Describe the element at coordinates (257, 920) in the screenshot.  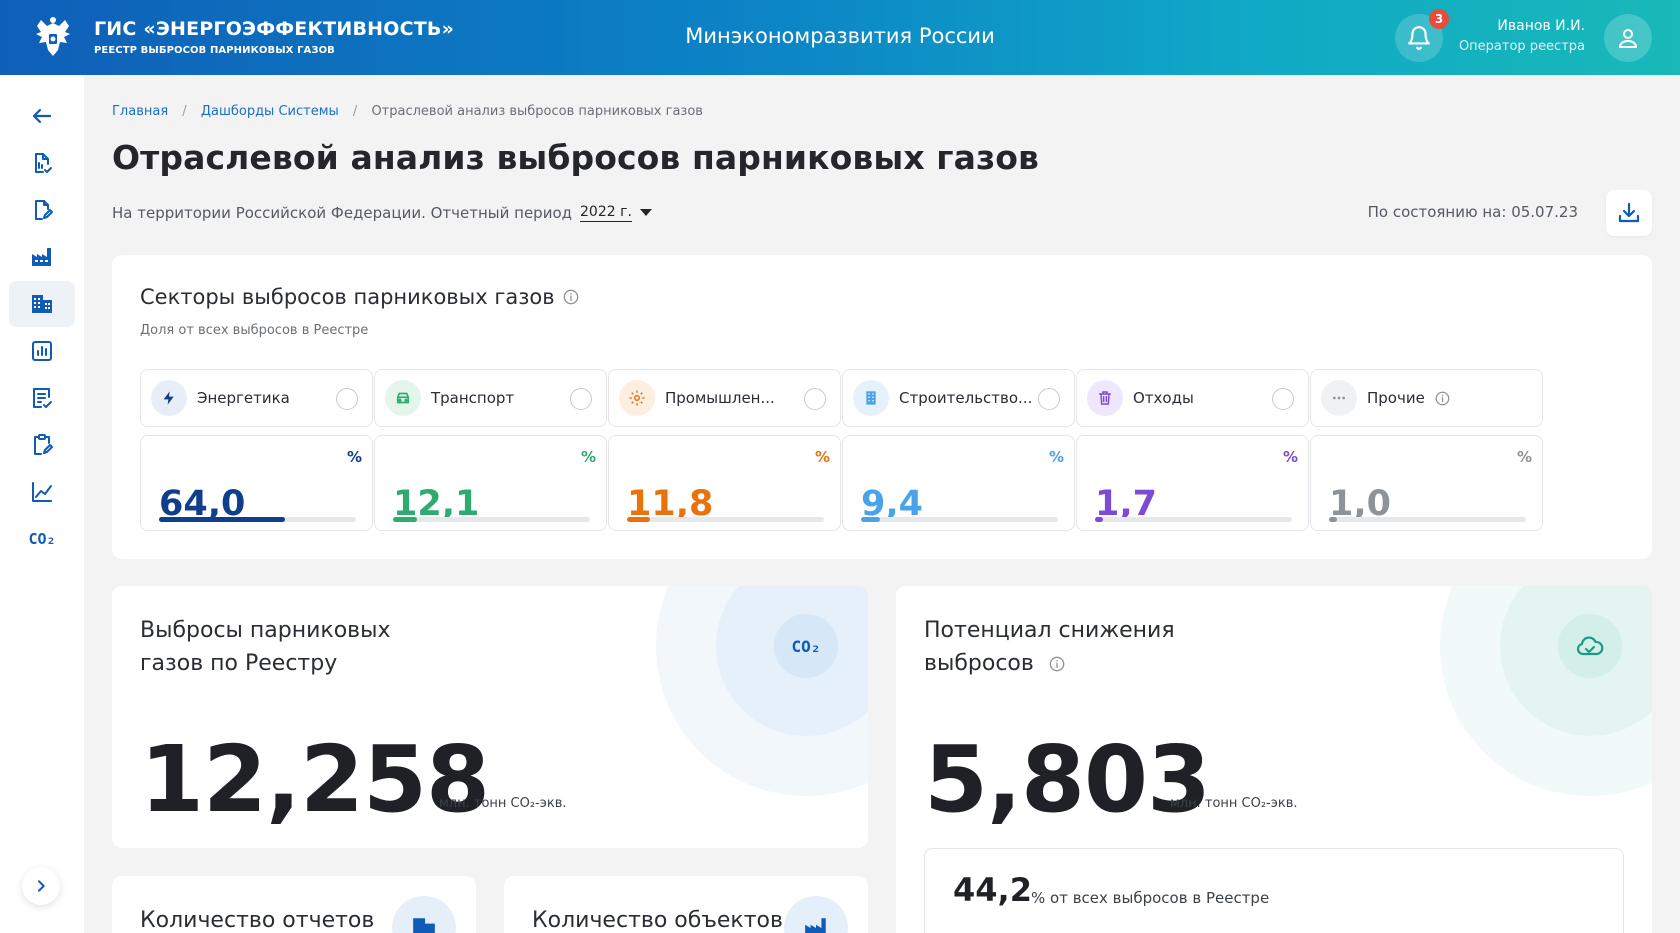
I see `reports-count-title: Количество отчетов` at that location.